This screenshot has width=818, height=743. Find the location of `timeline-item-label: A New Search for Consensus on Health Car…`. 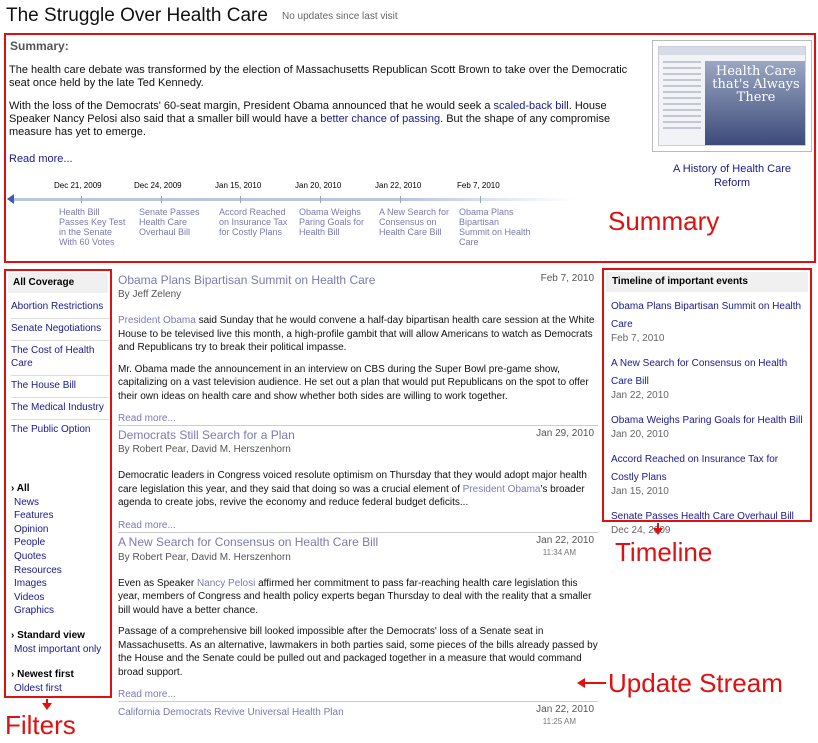

timeline-item-label: A New Search for Consensus on Health Car… is located at coordinates (415, 222).